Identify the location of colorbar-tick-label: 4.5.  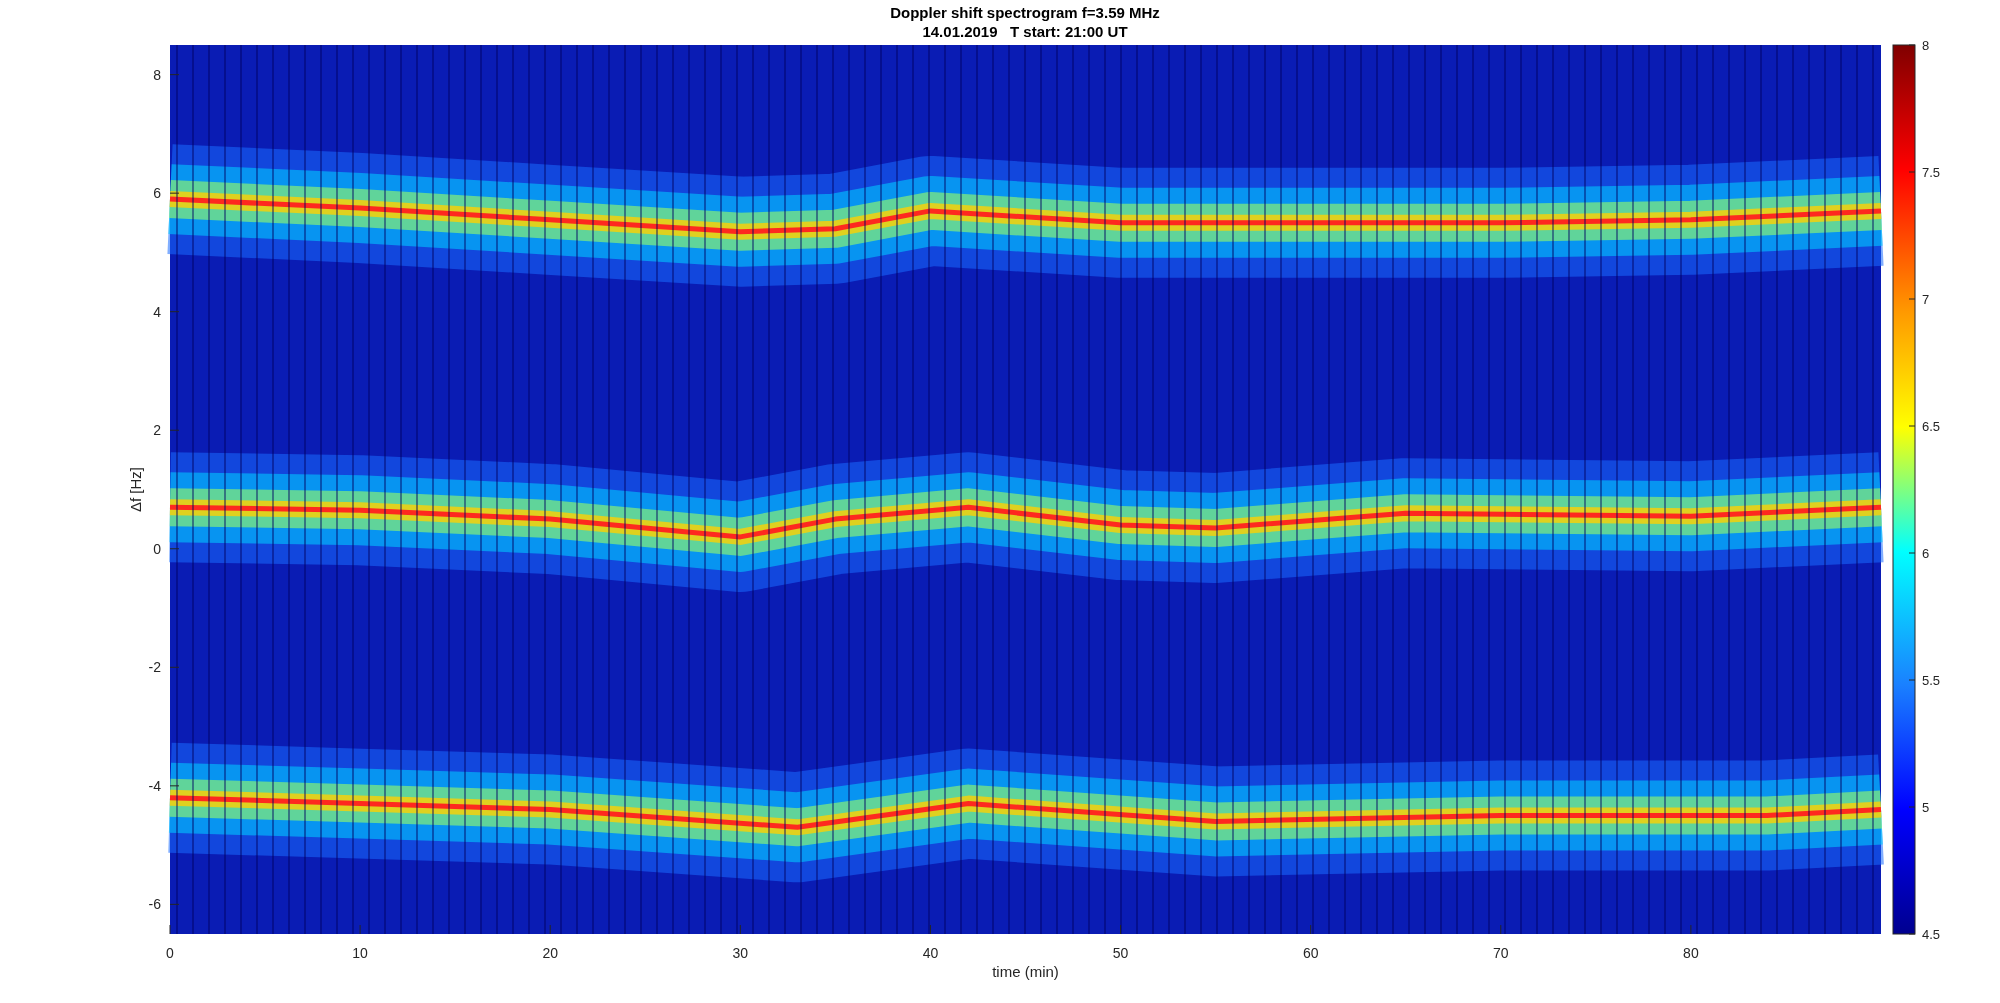
(1931, 934).